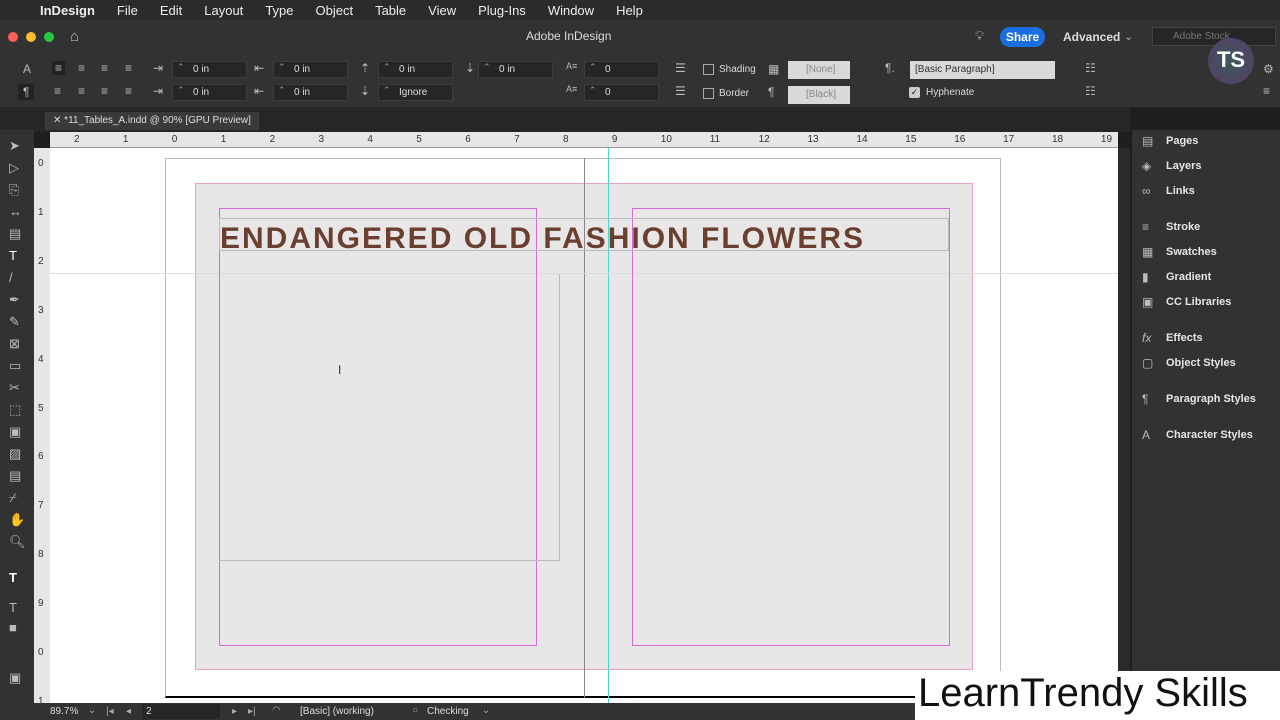 The width and height of the screenshot is (1280, 720). I want to click on rectangle-tool-icon: ▭, so click(15, 366).